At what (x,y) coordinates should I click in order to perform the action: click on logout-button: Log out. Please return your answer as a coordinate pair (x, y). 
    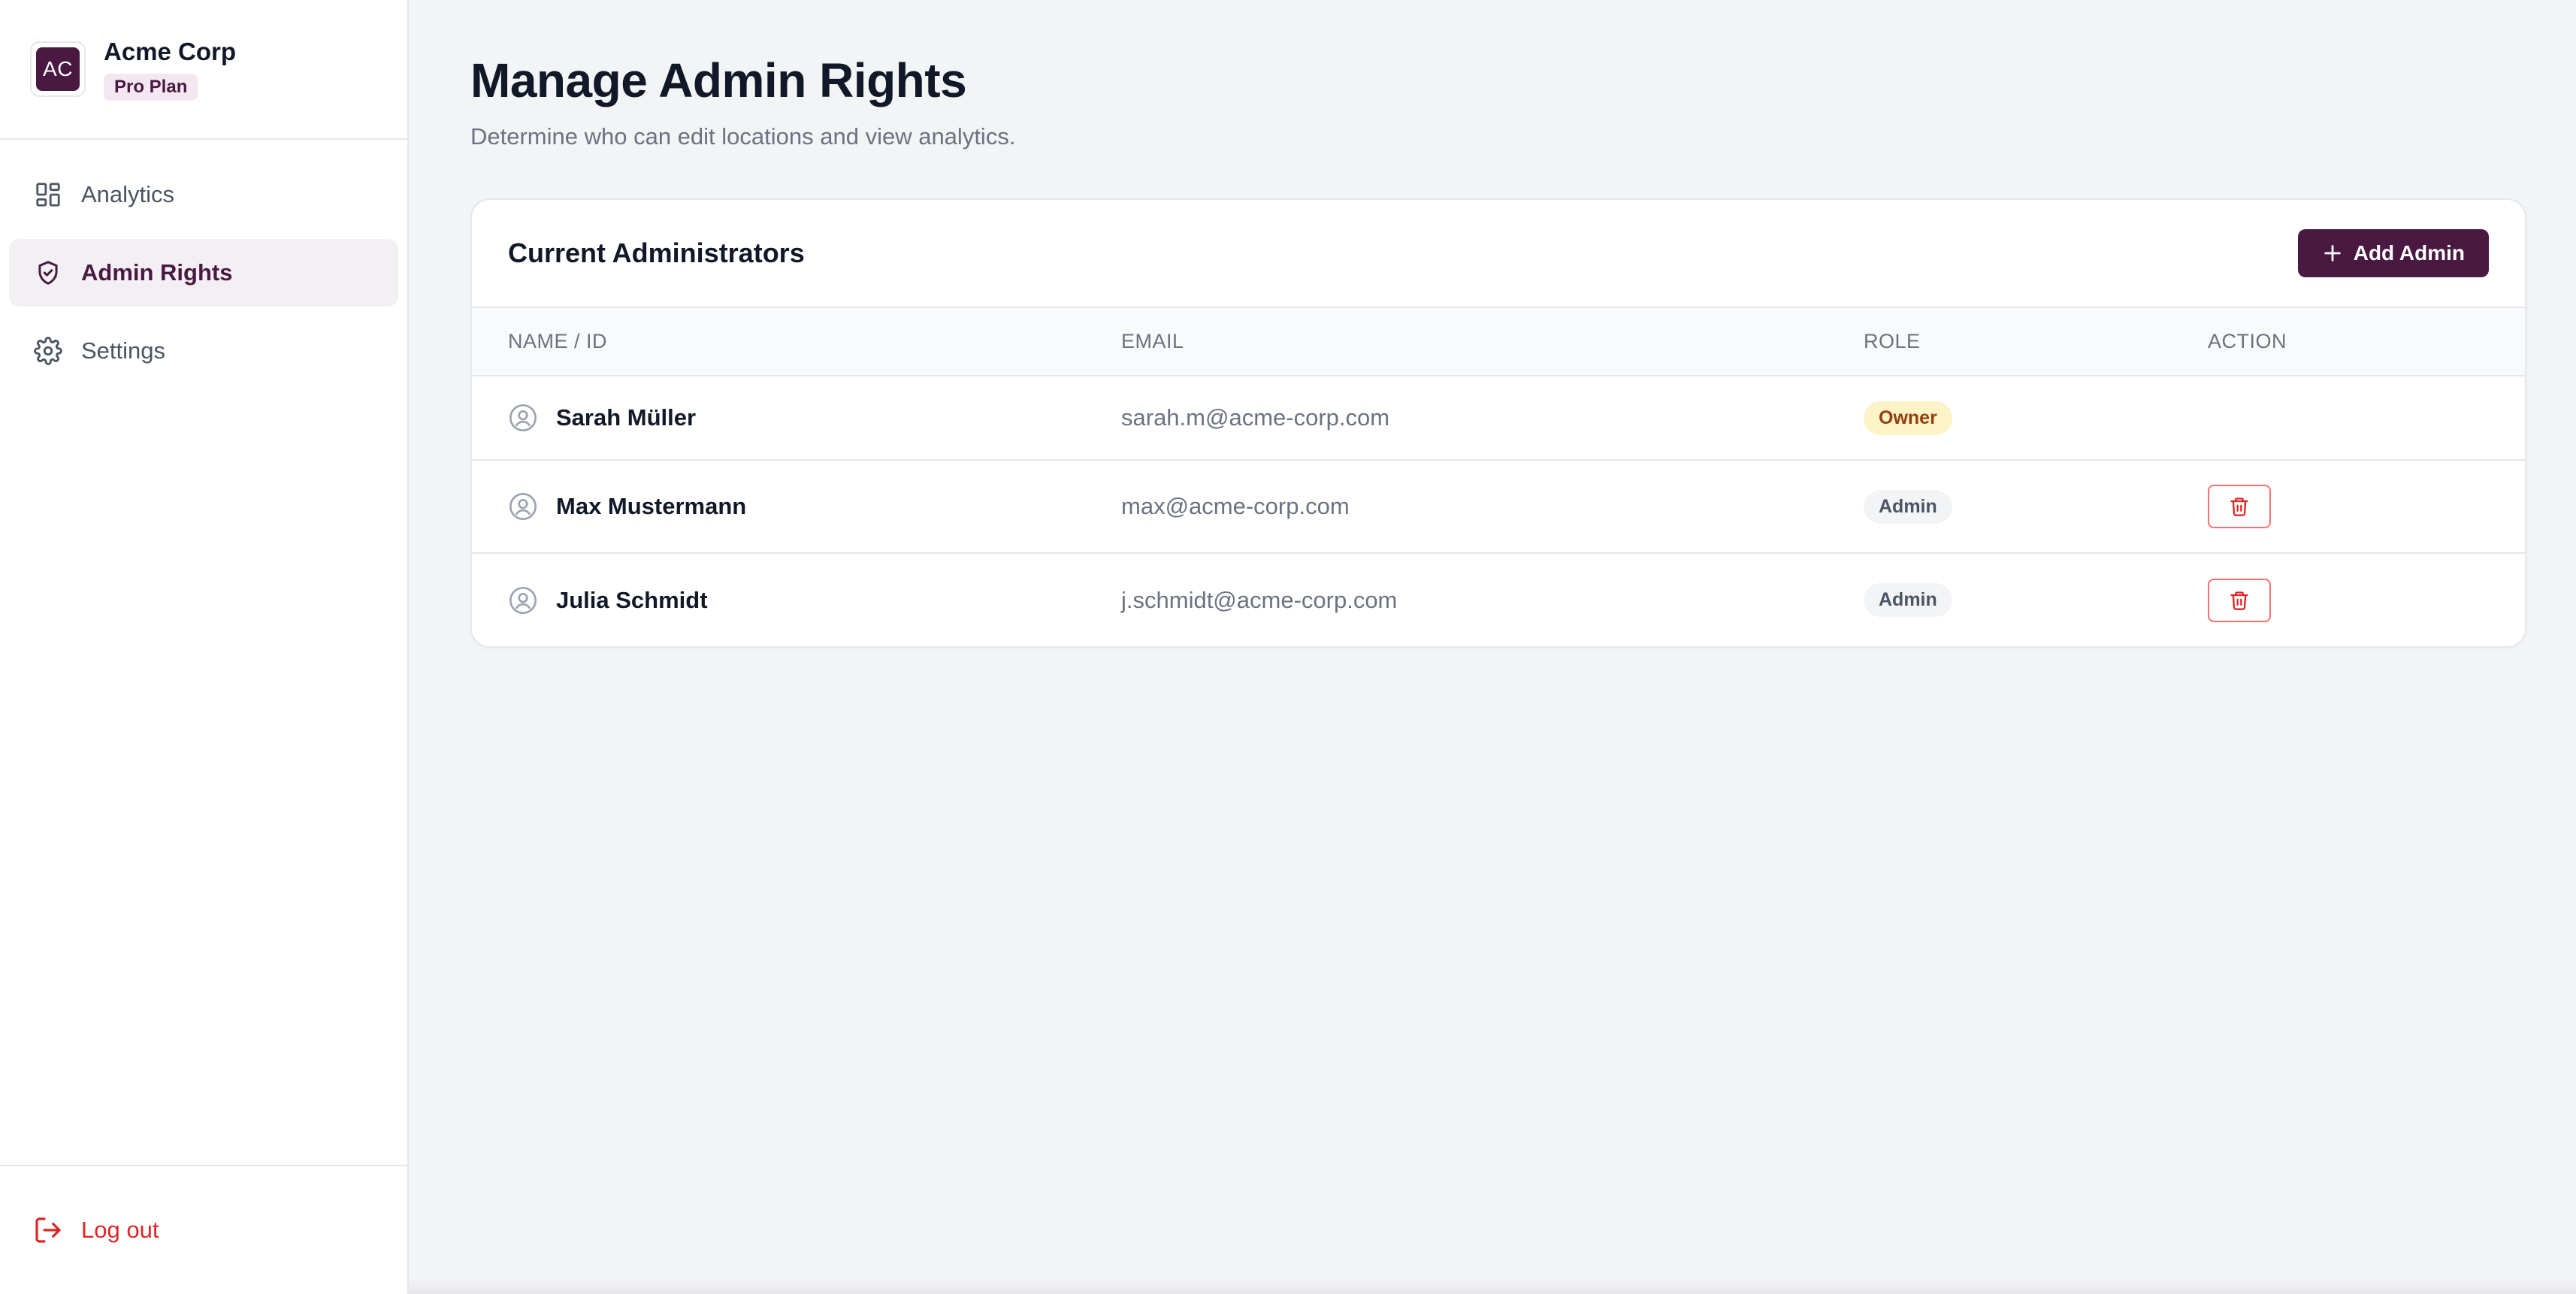
    Looking at the image, I should click on (96, 1230).